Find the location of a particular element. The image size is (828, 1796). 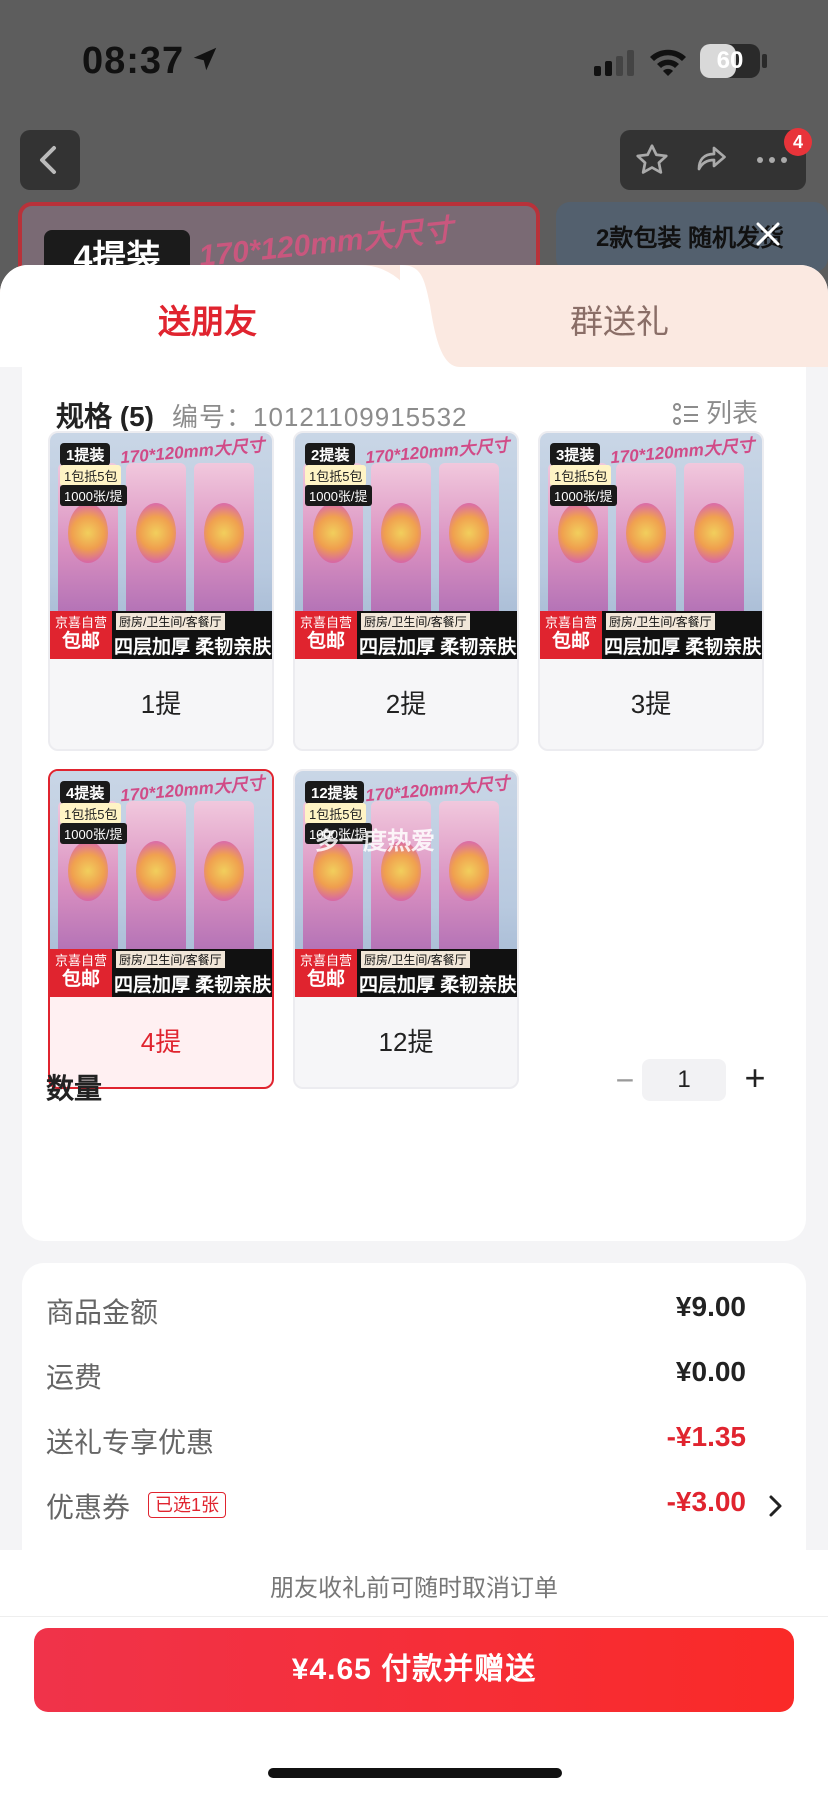

shipping-label: 运费 is located at coordinates (74, 1377).